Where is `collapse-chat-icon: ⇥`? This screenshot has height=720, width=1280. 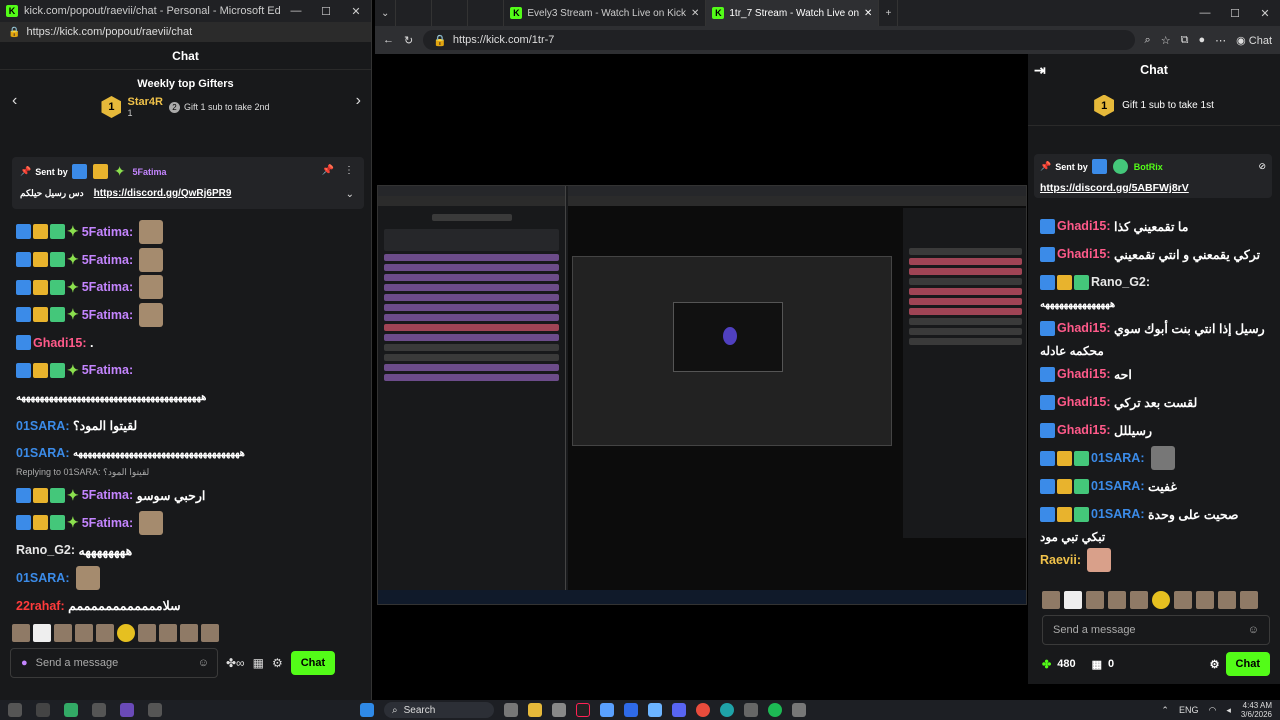 collapse-chat-icon: ⇥ is located at coordinates (1040, 70).